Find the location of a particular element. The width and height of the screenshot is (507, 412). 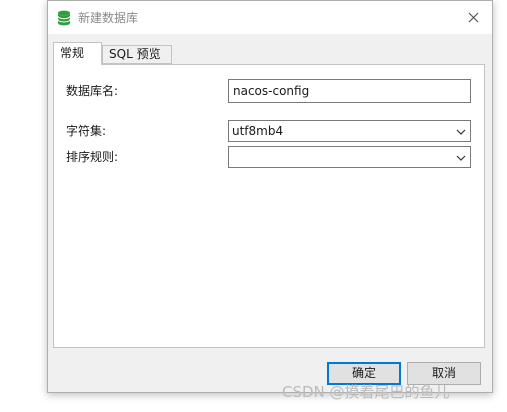

collation-label: 排序规则: is located at coordinates (92, 157).